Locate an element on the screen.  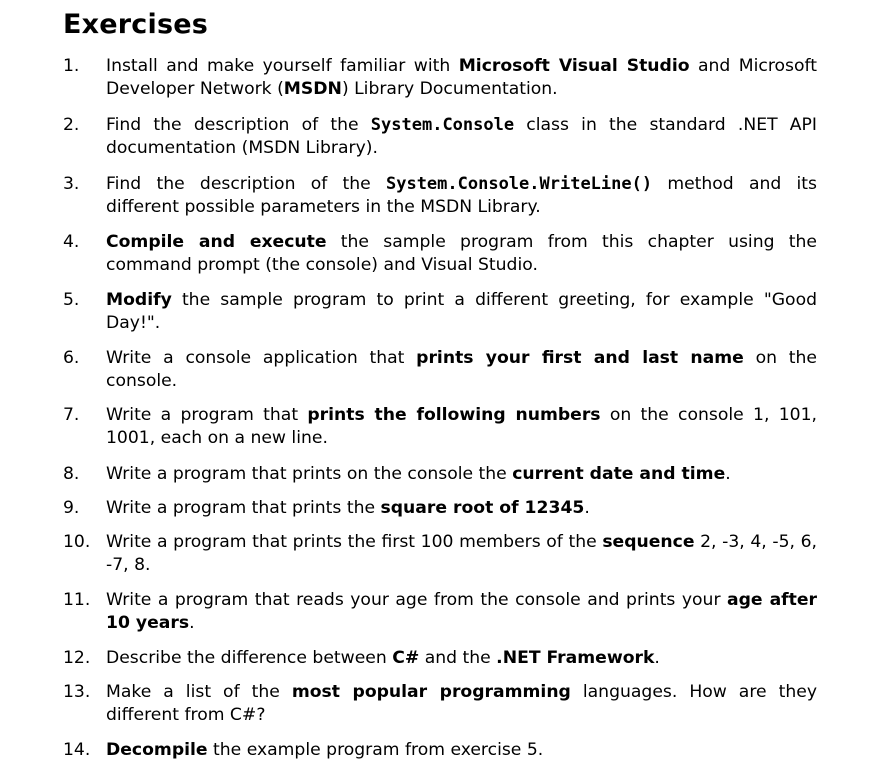
emphasis: most popular programming is located at coordinates (431, 692).